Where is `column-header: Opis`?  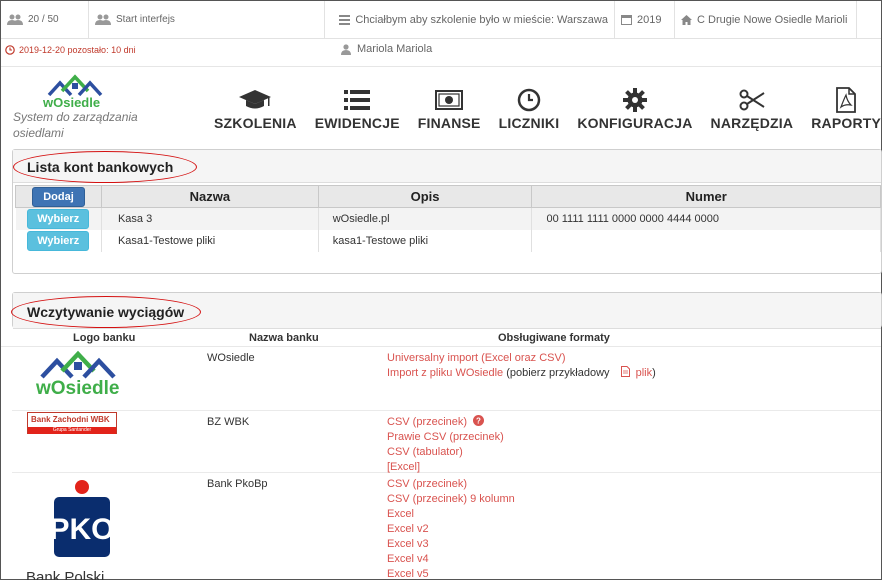 column-header: Opis is located at coordinates (425, 196).